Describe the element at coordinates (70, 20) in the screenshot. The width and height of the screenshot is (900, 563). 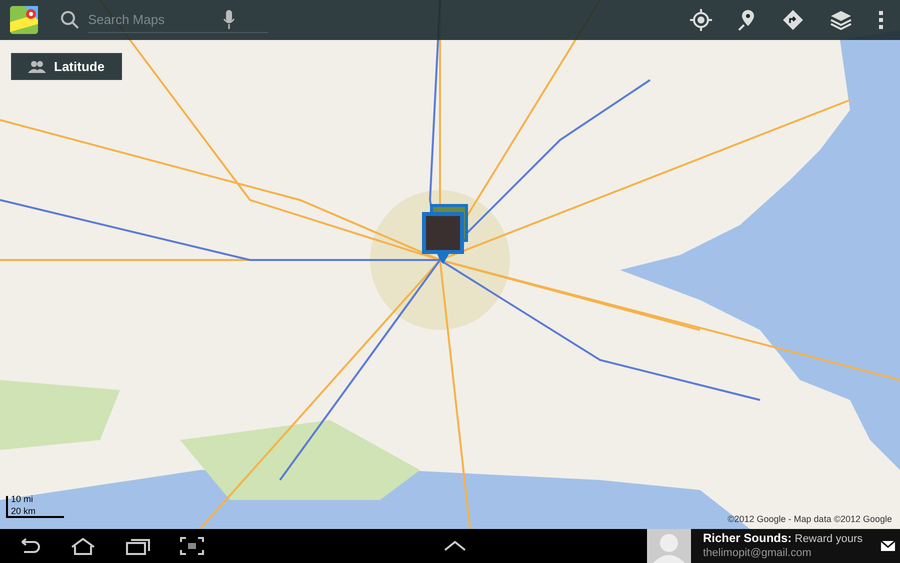
I see `search-icon` at that location.